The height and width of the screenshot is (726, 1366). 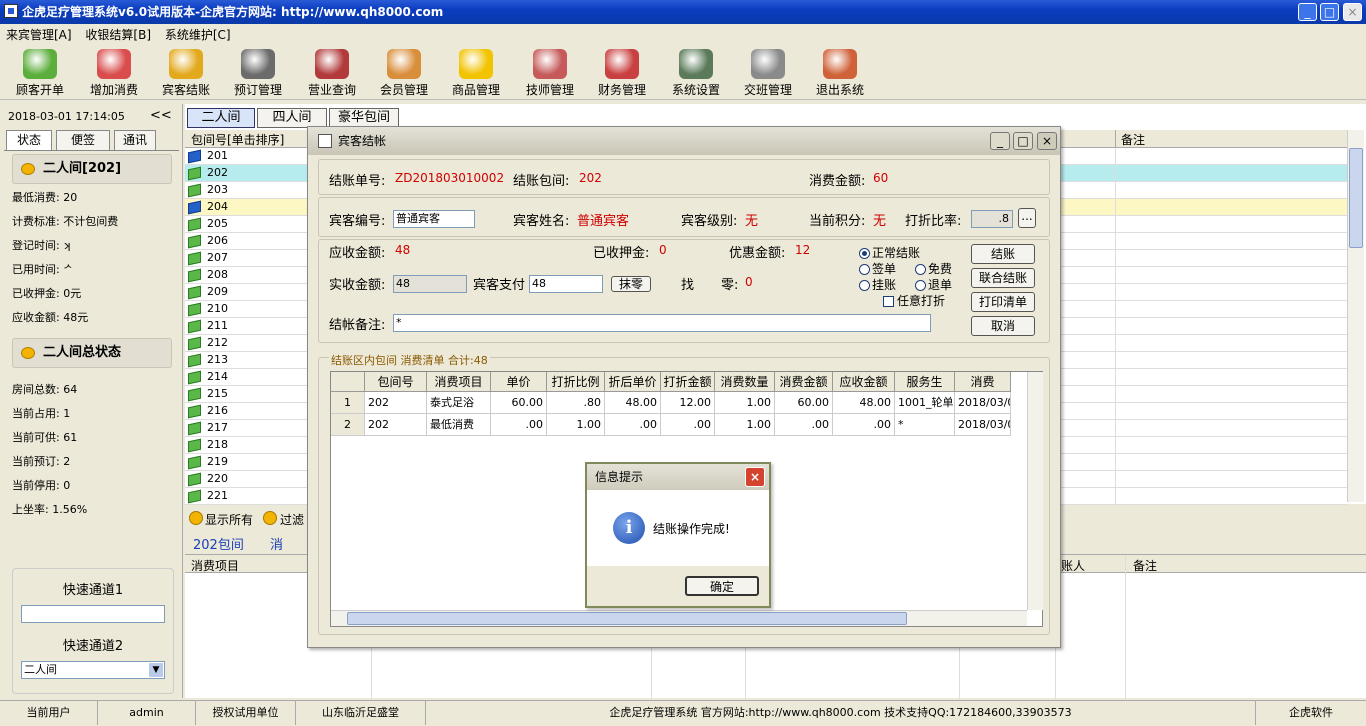 I want to click on toolbar-button-12: 退出系统, so click(x=840, y=73).